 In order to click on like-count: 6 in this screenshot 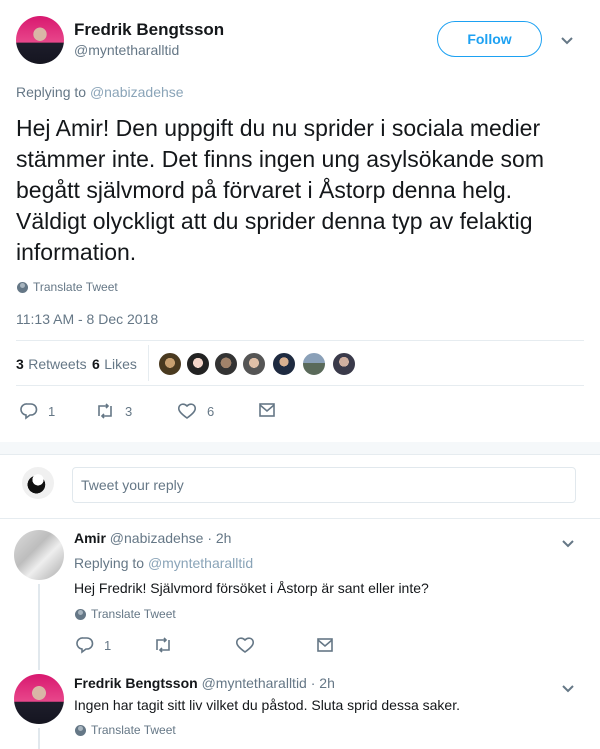, I will do `click(211, 411)`.